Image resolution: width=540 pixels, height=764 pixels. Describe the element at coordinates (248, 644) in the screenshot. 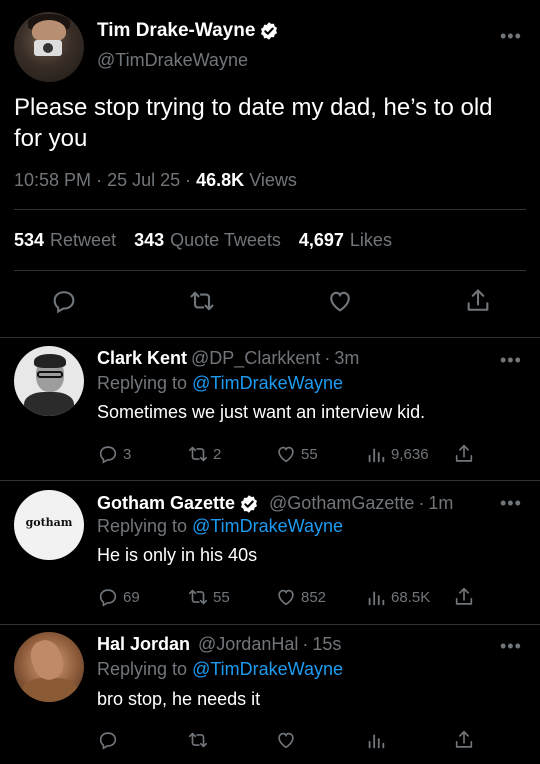

I see `reply-author-handle: @JordanHal` at that location.